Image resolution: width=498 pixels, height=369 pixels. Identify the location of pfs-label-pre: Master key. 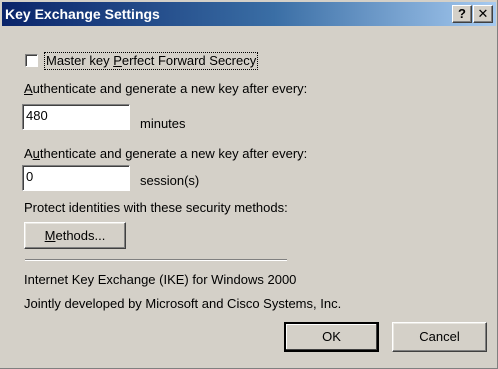
(80, 60).